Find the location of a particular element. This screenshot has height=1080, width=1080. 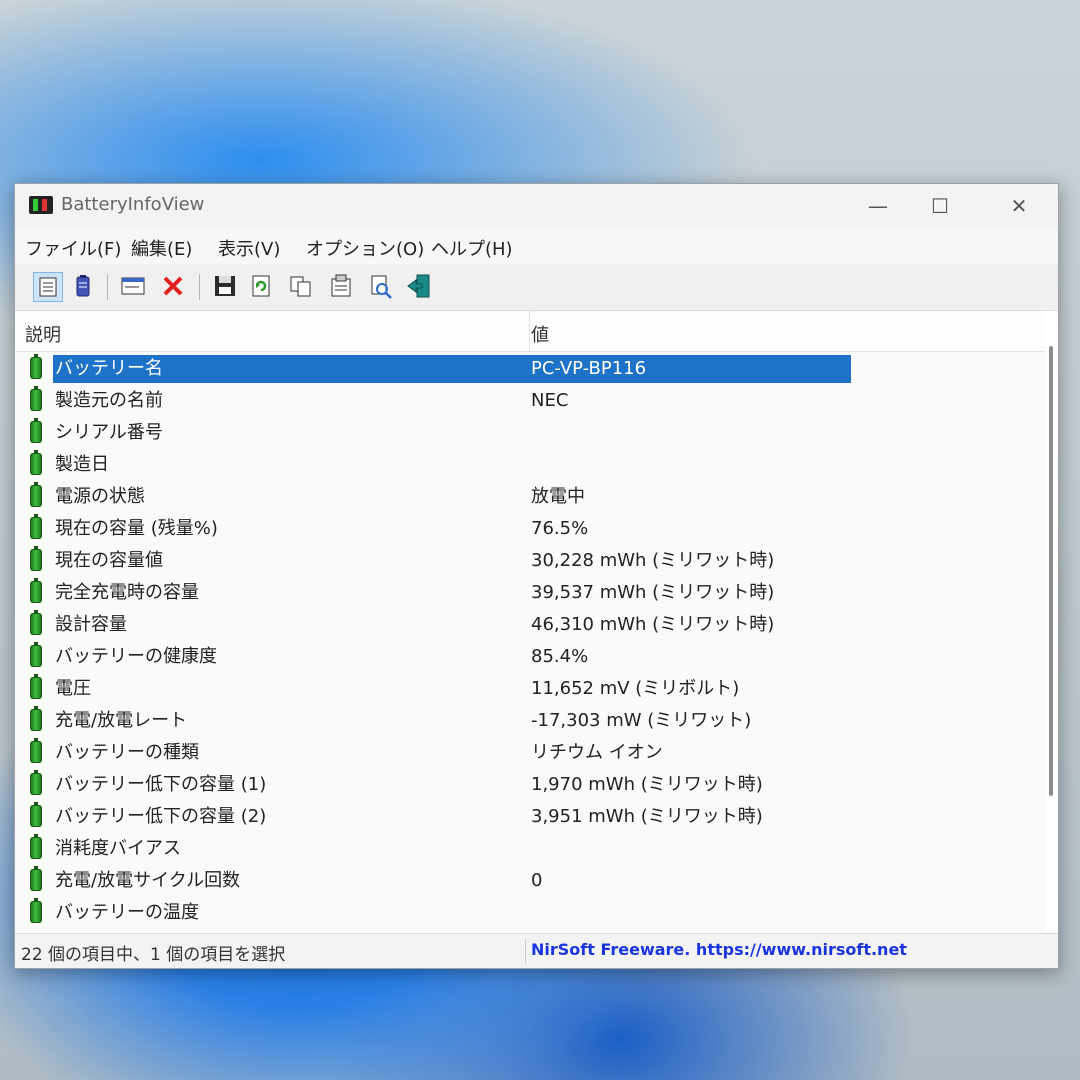

scrollbar-thumb is located at coordinates (1051, 571).